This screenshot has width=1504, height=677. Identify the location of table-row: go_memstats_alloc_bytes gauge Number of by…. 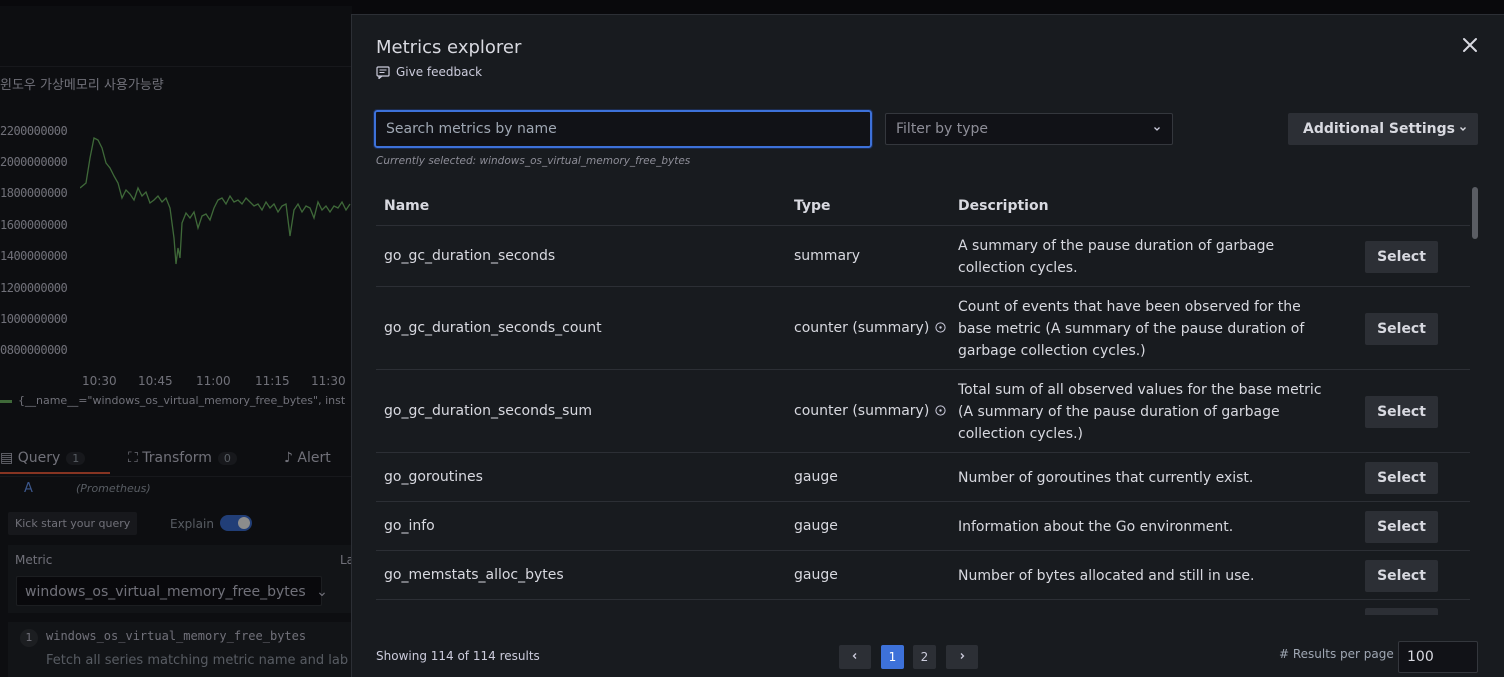
(923, 575).